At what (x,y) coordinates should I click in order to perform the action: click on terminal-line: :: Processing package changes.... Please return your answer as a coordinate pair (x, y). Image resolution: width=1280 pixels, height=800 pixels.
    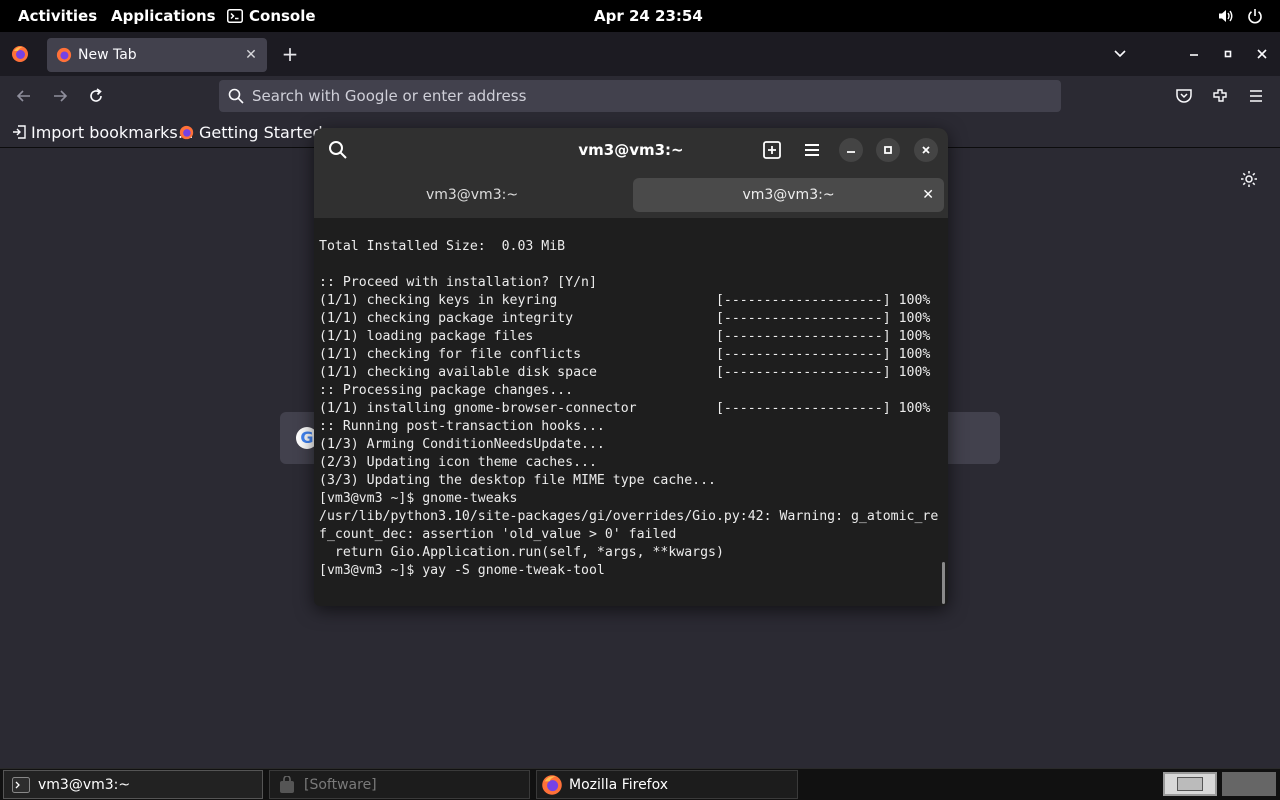
    Looking at the image, I should click on (446, 390).